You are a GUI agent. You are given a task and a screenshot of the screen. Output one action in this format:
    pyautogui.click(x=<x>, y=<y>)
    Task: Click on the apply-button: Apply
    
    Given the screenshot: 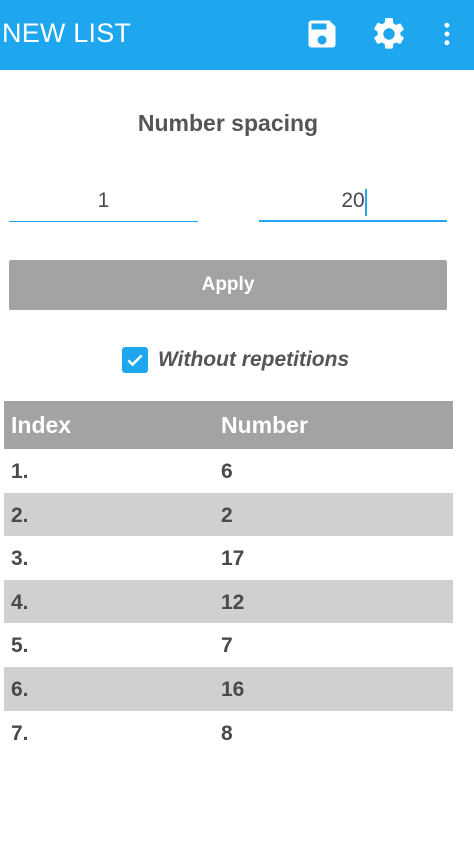 What is the action you would take?
    pyautogui.click(x=228, y=285)
    